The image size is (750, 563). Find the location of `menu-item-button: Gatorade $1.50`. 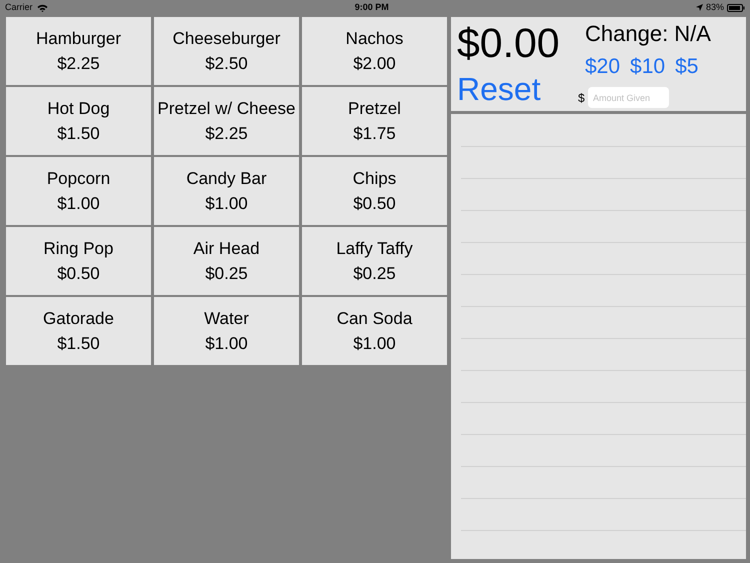

menu-item-button: Gatorade $1.50 is located at coordinates (78, 331).